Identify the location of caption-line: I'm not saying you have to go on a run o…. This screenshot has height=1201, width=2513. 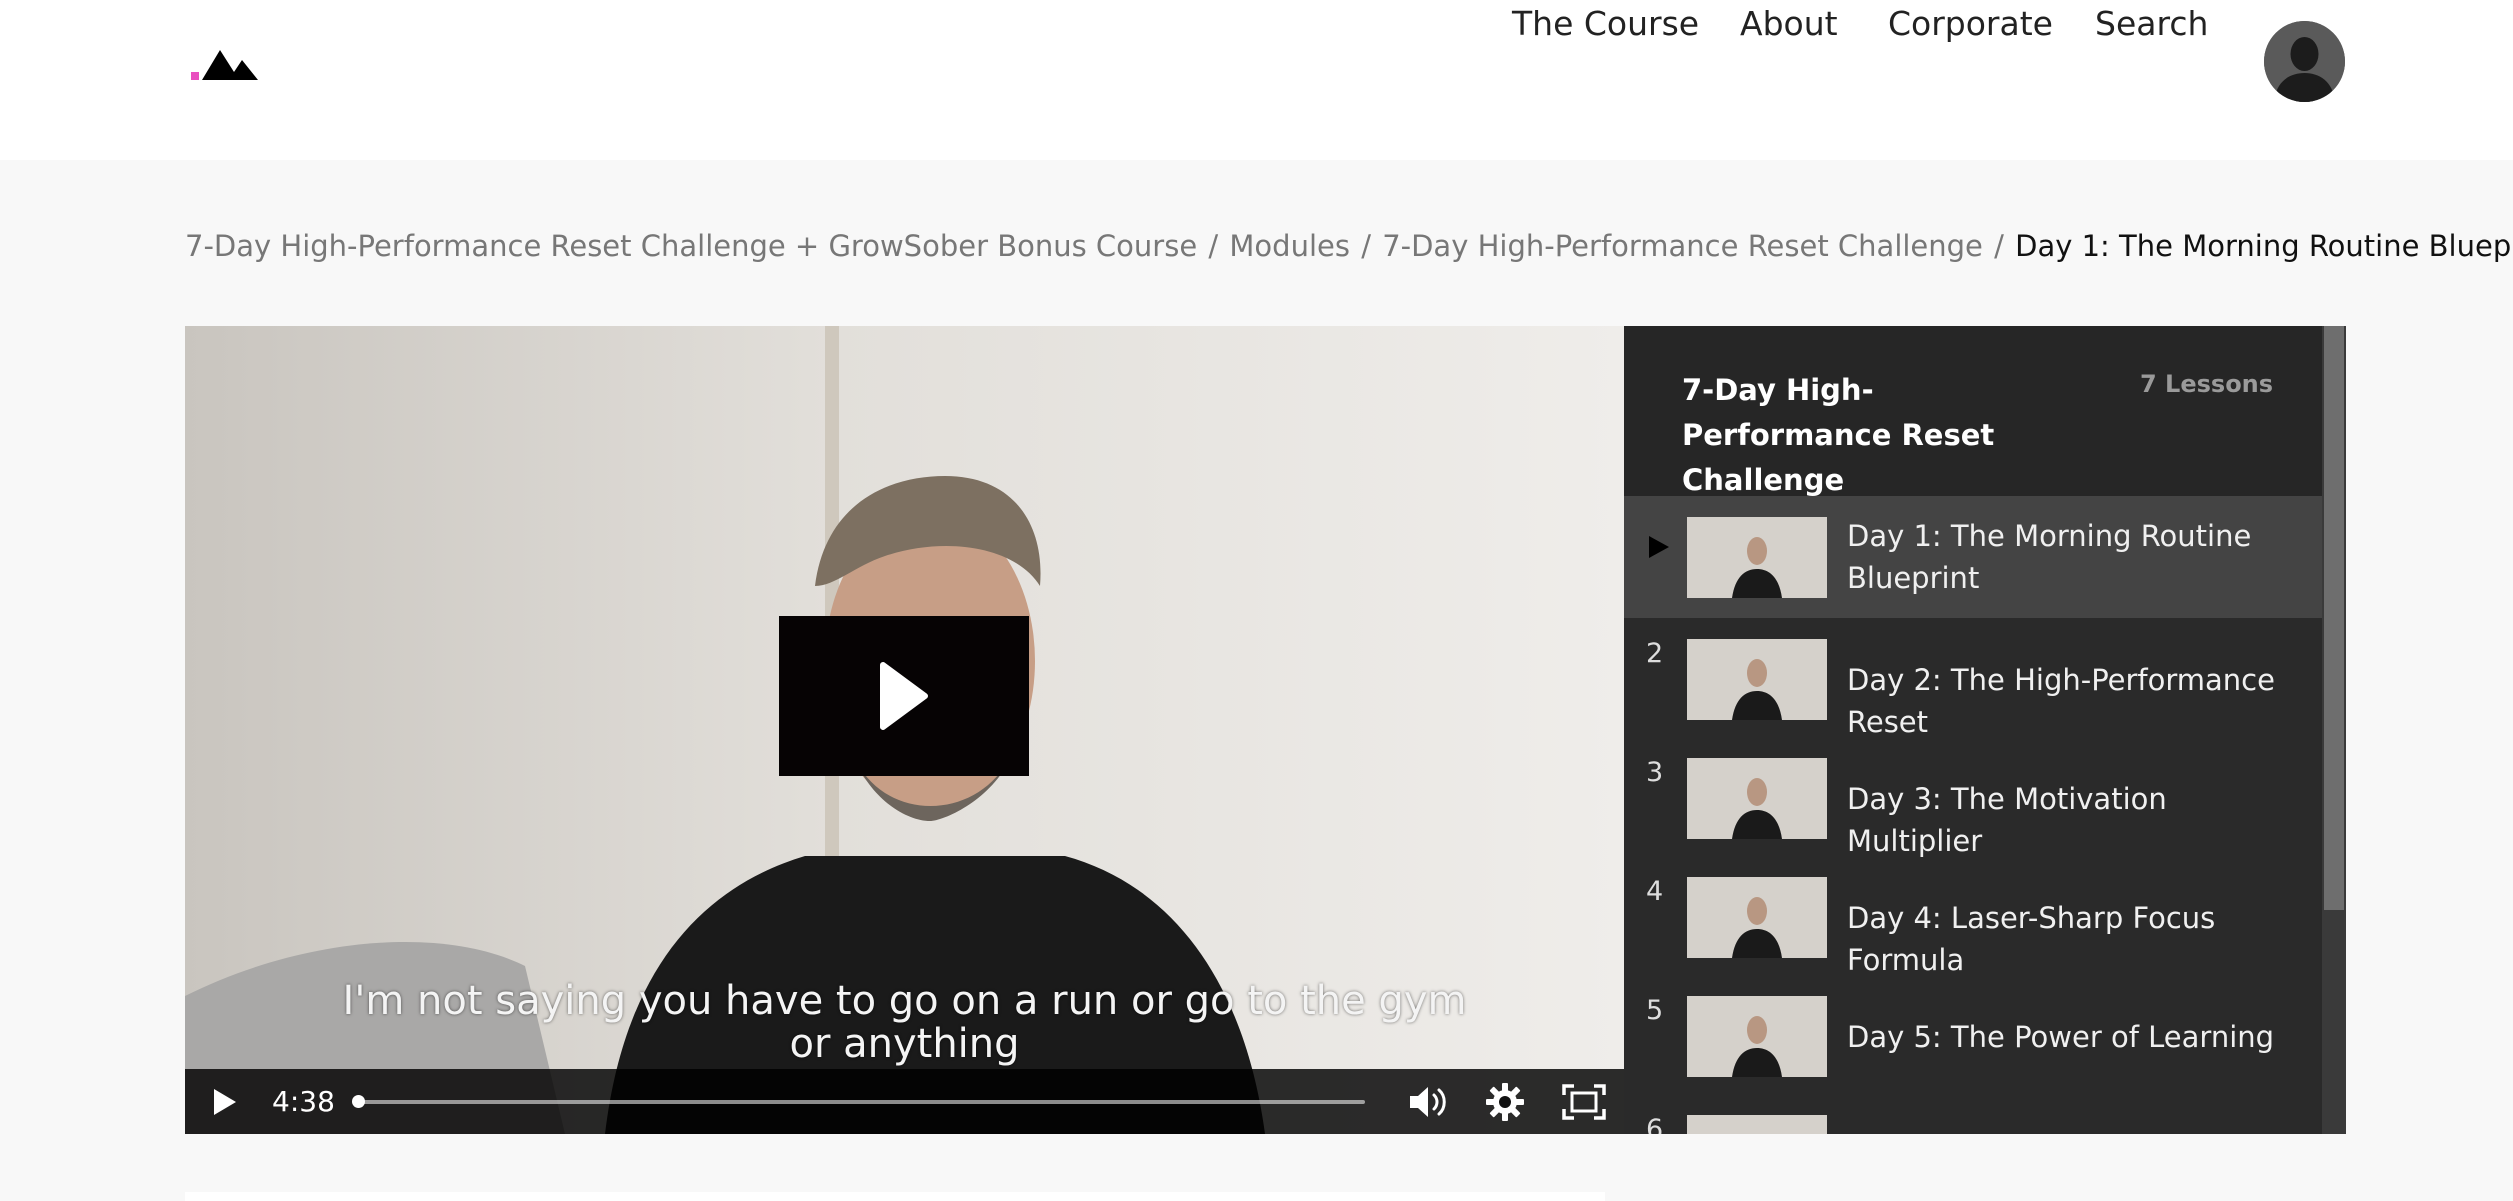
(904, 1001).